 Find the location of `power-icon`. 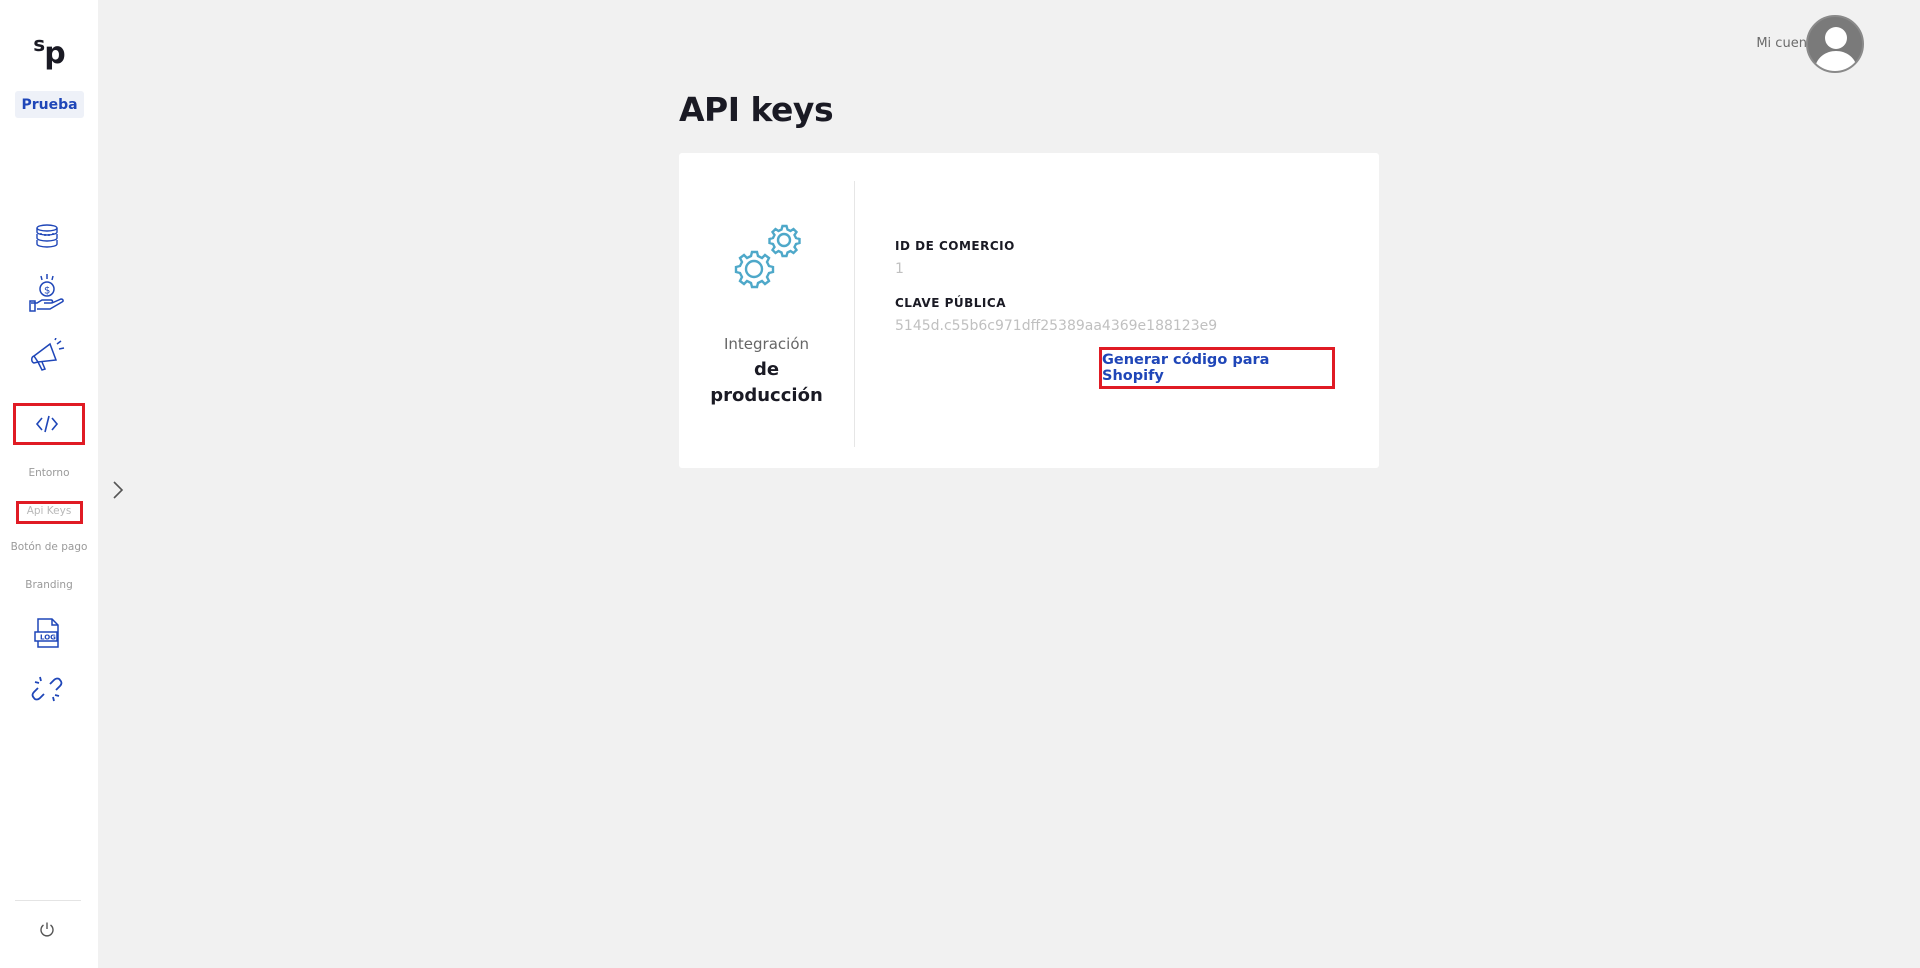

power-icon is located at coordinates (47, 929).